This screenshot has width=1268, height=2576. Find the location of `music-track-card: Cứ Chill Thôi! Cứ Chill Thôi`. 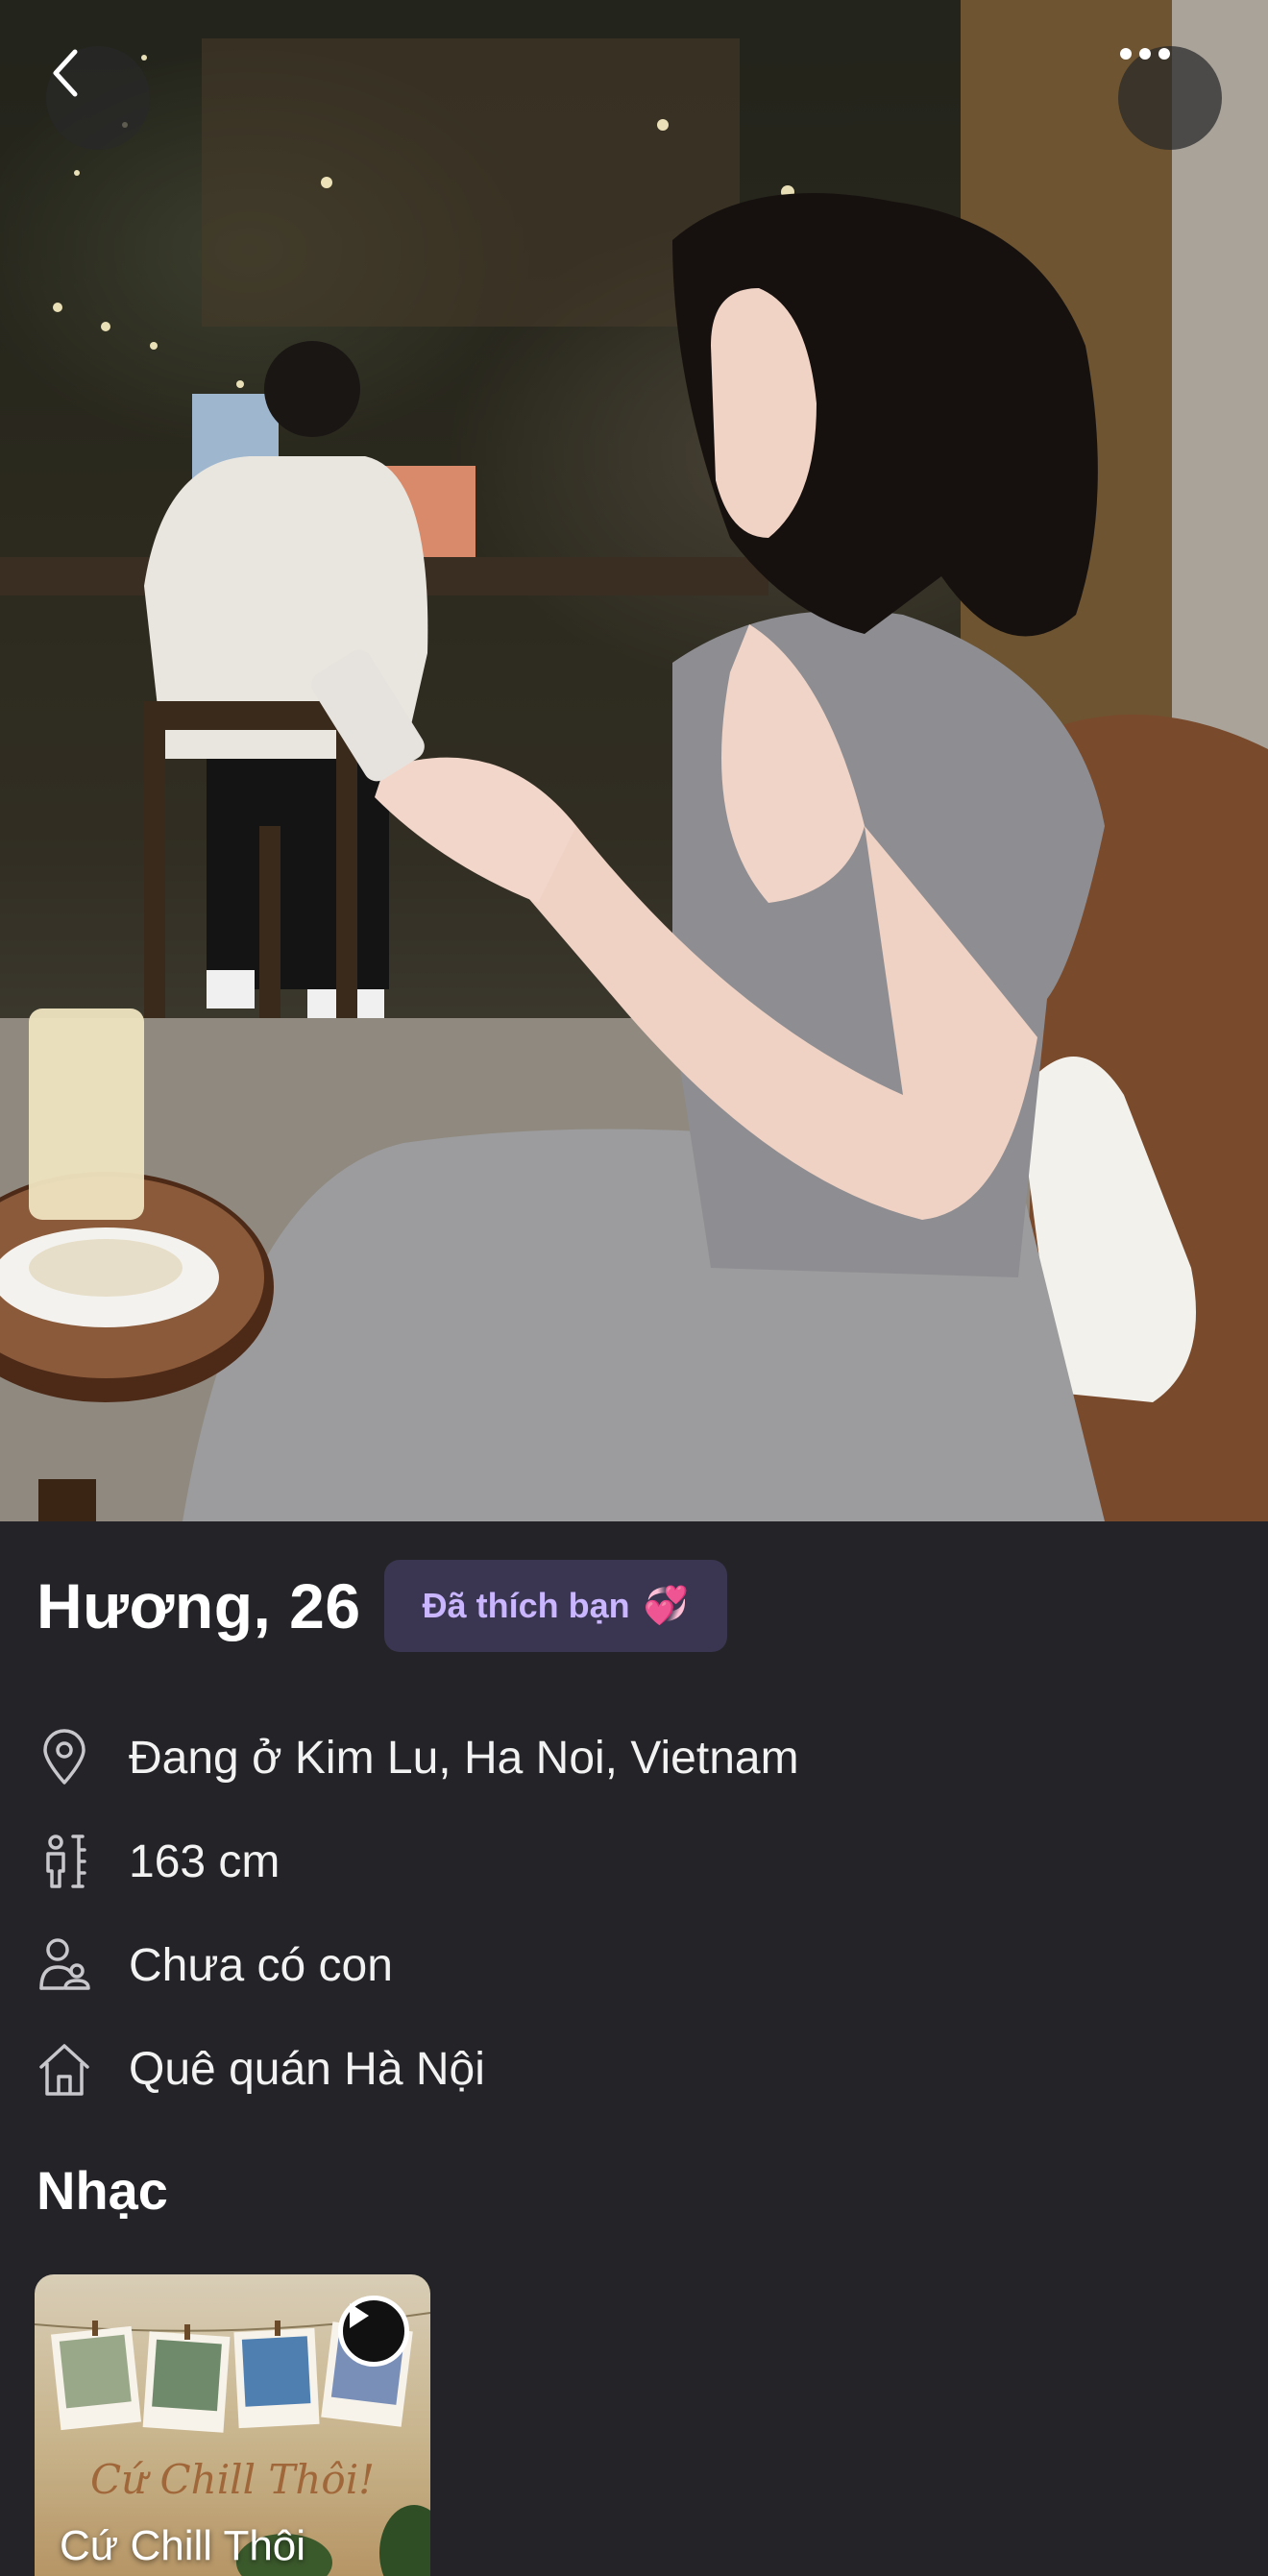

music-track-card: Cứ Chill Thôi! Cứ Chill Thôi is located at coordinates (232, 2425).